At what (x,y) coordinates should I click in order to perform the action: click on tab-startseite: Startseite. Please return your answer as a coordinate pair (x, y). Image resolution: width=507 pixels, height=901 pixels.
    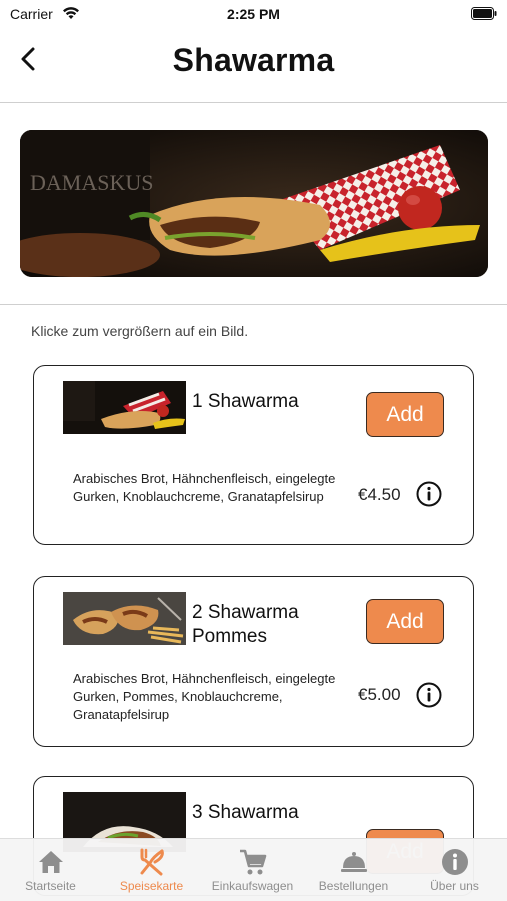
    Looking at the image, I should click on (50, 871).